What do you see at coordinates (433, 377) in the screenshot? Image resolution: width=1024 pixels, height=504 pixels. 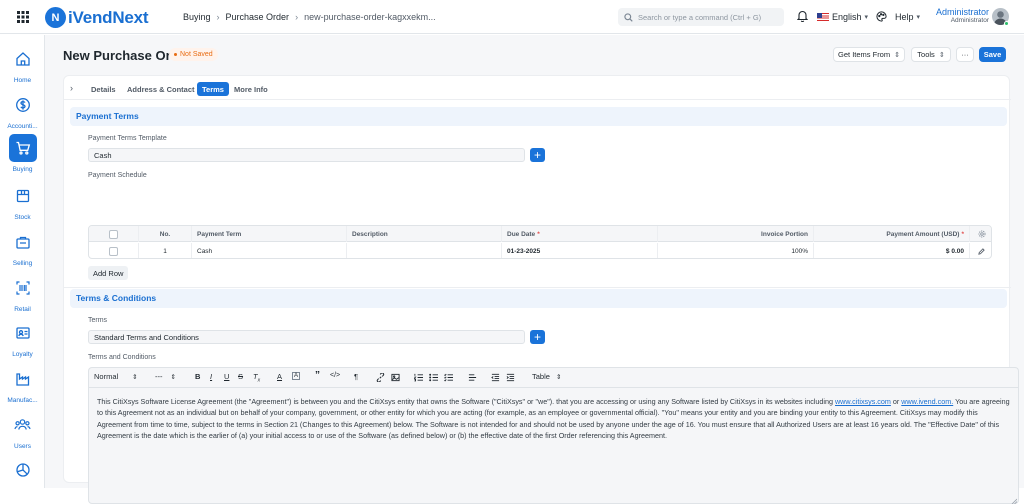 I see `bullet-list-icon` at bounding box center [433, 377].